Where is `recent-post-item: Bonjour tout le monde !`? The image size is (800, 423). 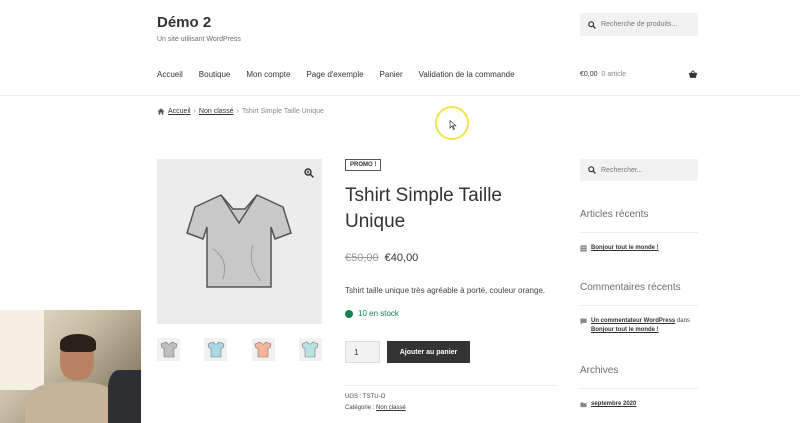 recent-post-item: Bonjour tout le monde ! is located at coordinates (640, 248).